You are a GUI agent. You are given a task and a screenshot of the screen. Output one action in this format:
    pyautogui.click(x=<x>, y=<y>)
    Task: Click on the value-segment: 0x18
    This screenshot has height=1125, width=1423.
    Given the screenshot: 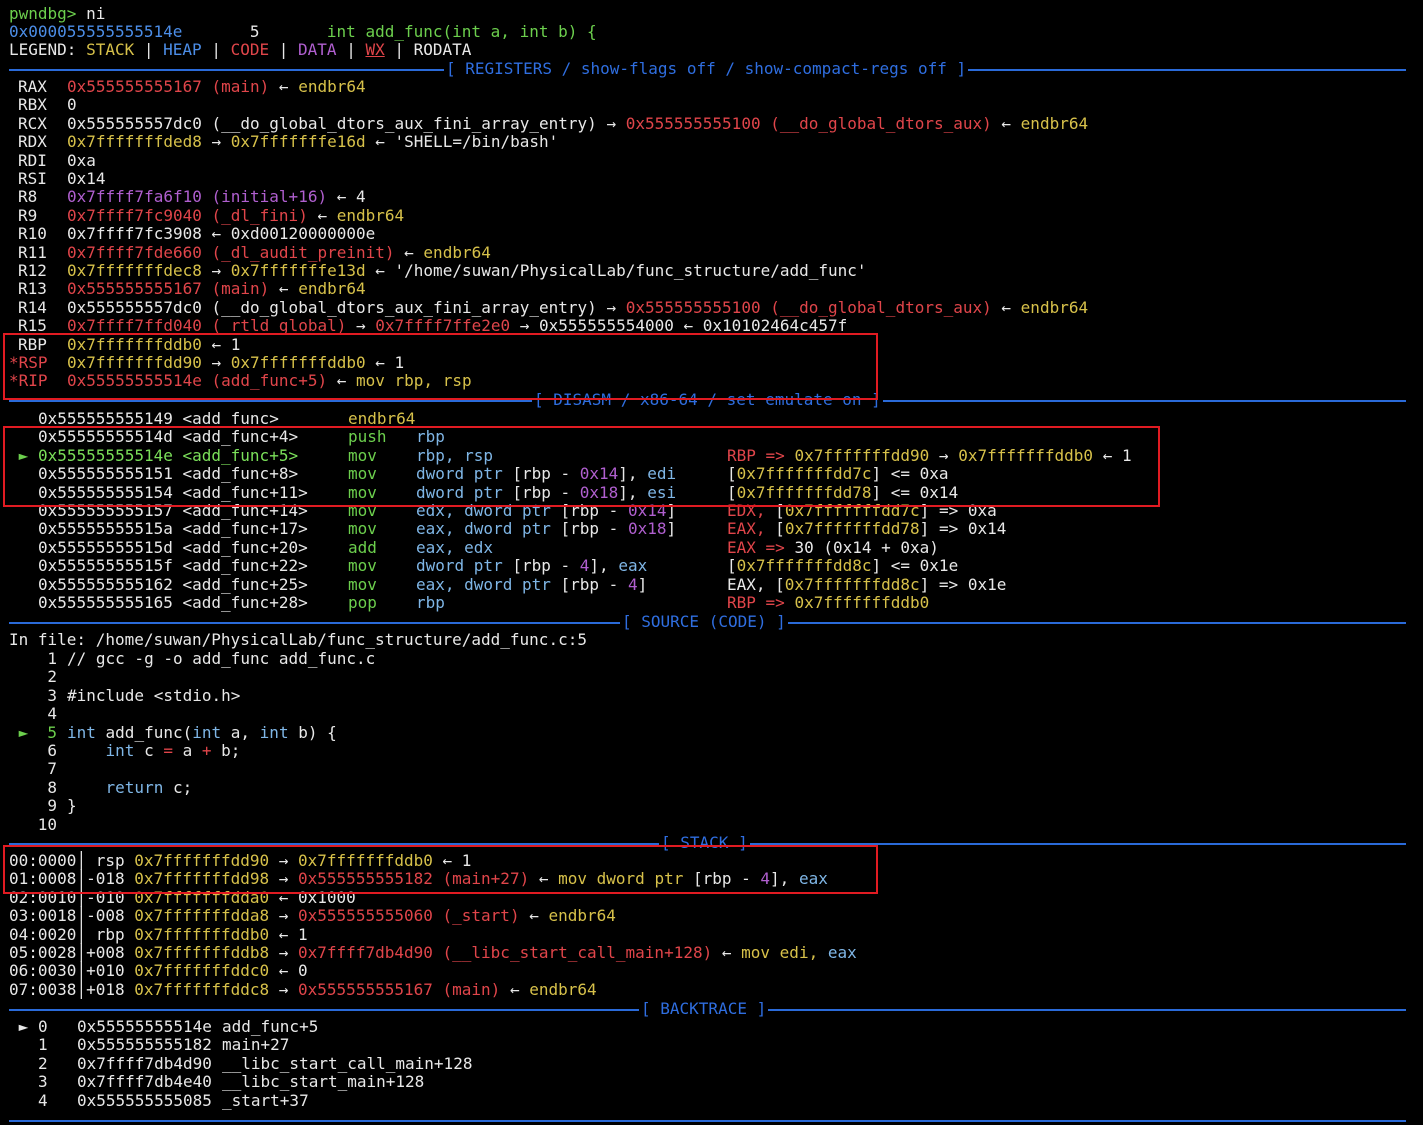 What is the action you would take?
    pyautogui.click(x=647, y=529)
    